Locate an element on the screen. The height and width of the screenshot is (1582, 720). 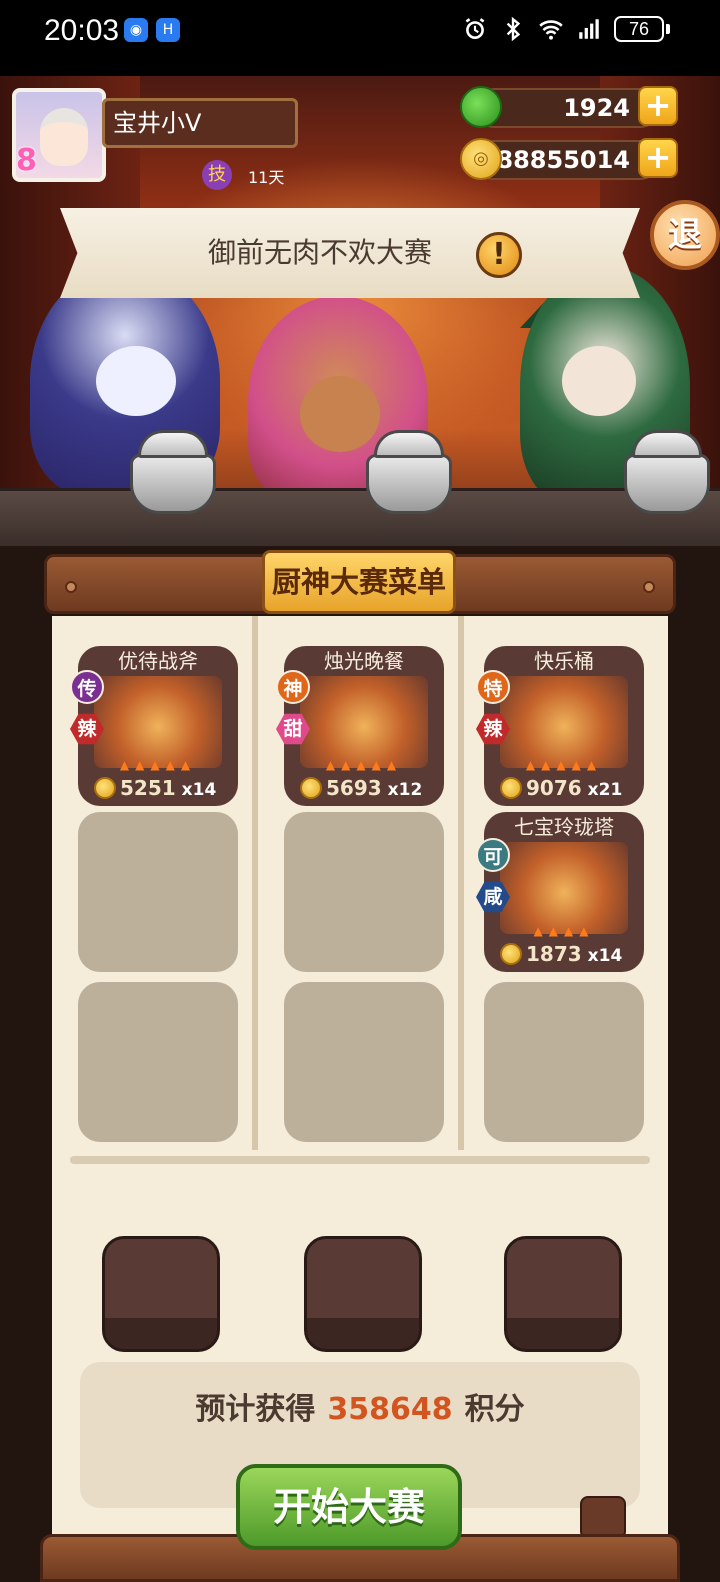
dish-price: 1873 is located at coordinates (554, 954).